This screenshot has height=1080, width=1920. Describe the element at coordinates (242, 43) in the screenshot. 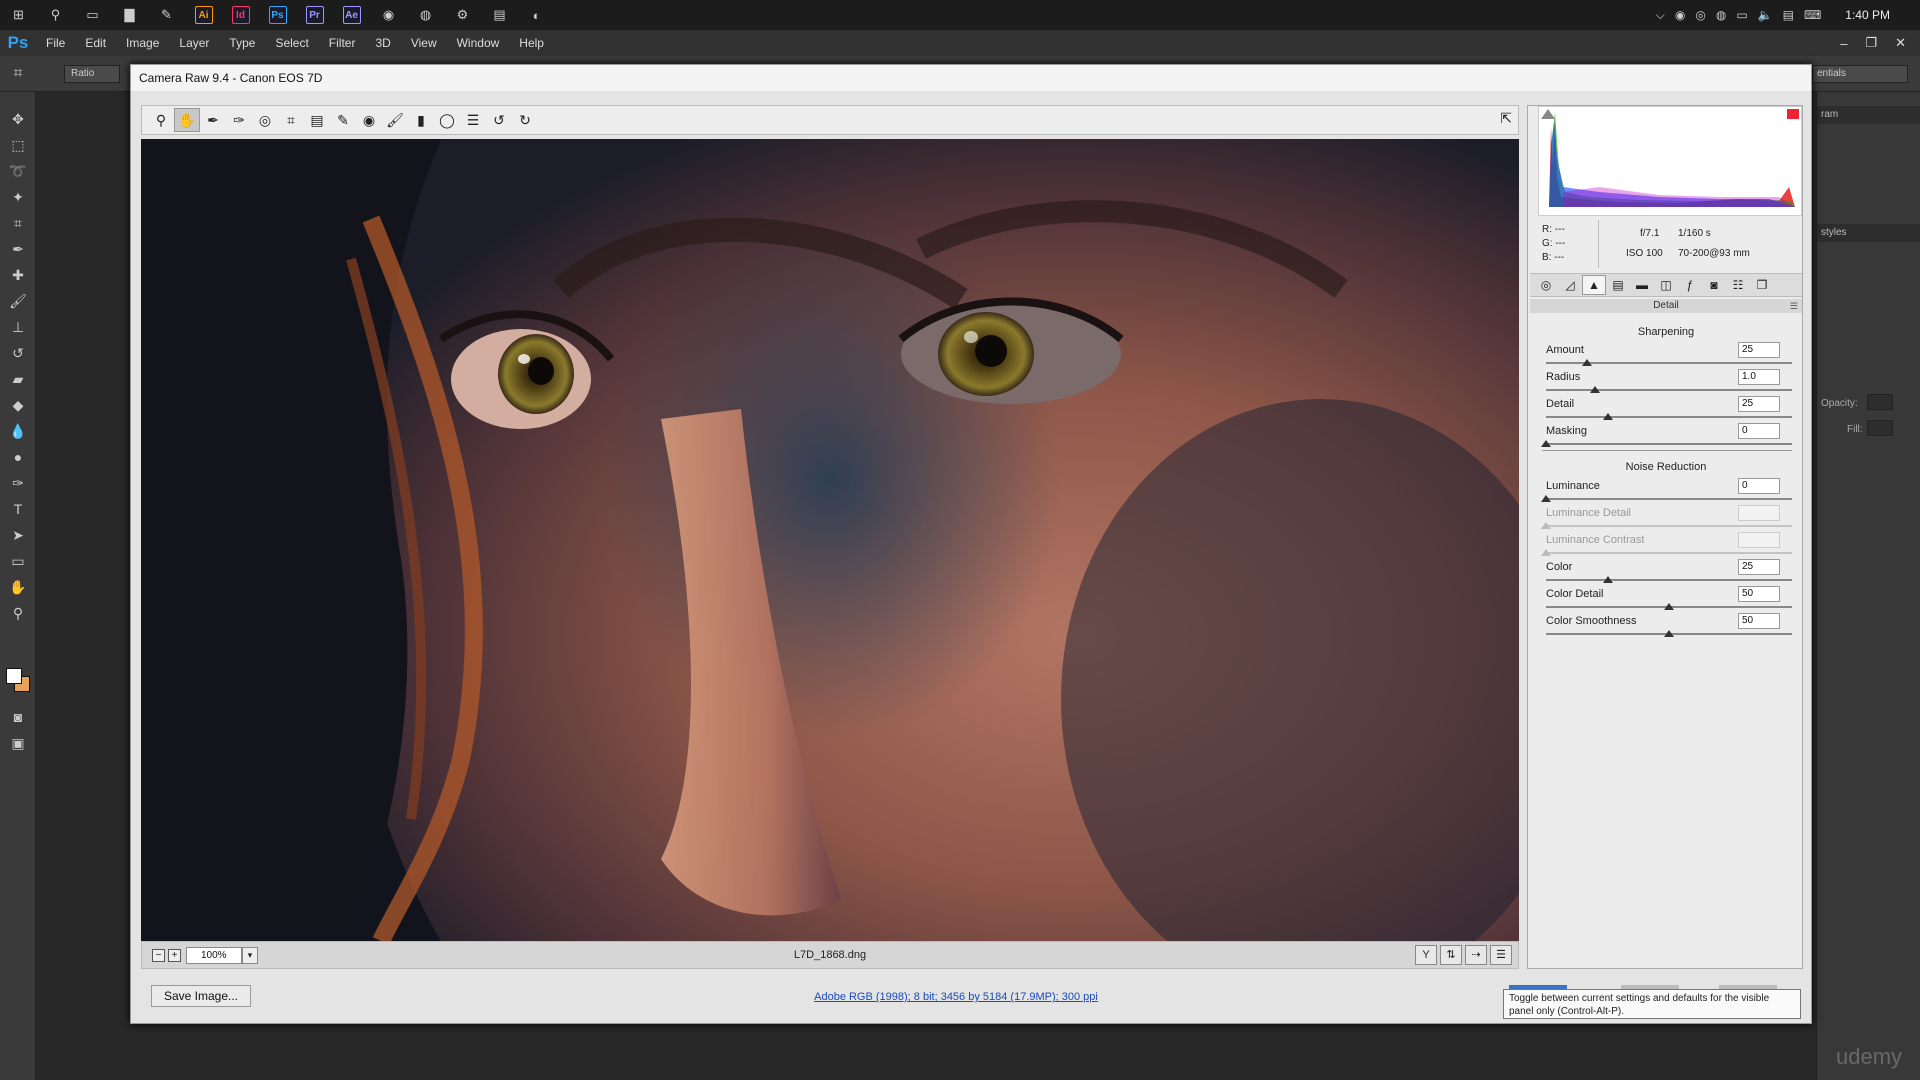

I see `menu-type: Type` at that location.